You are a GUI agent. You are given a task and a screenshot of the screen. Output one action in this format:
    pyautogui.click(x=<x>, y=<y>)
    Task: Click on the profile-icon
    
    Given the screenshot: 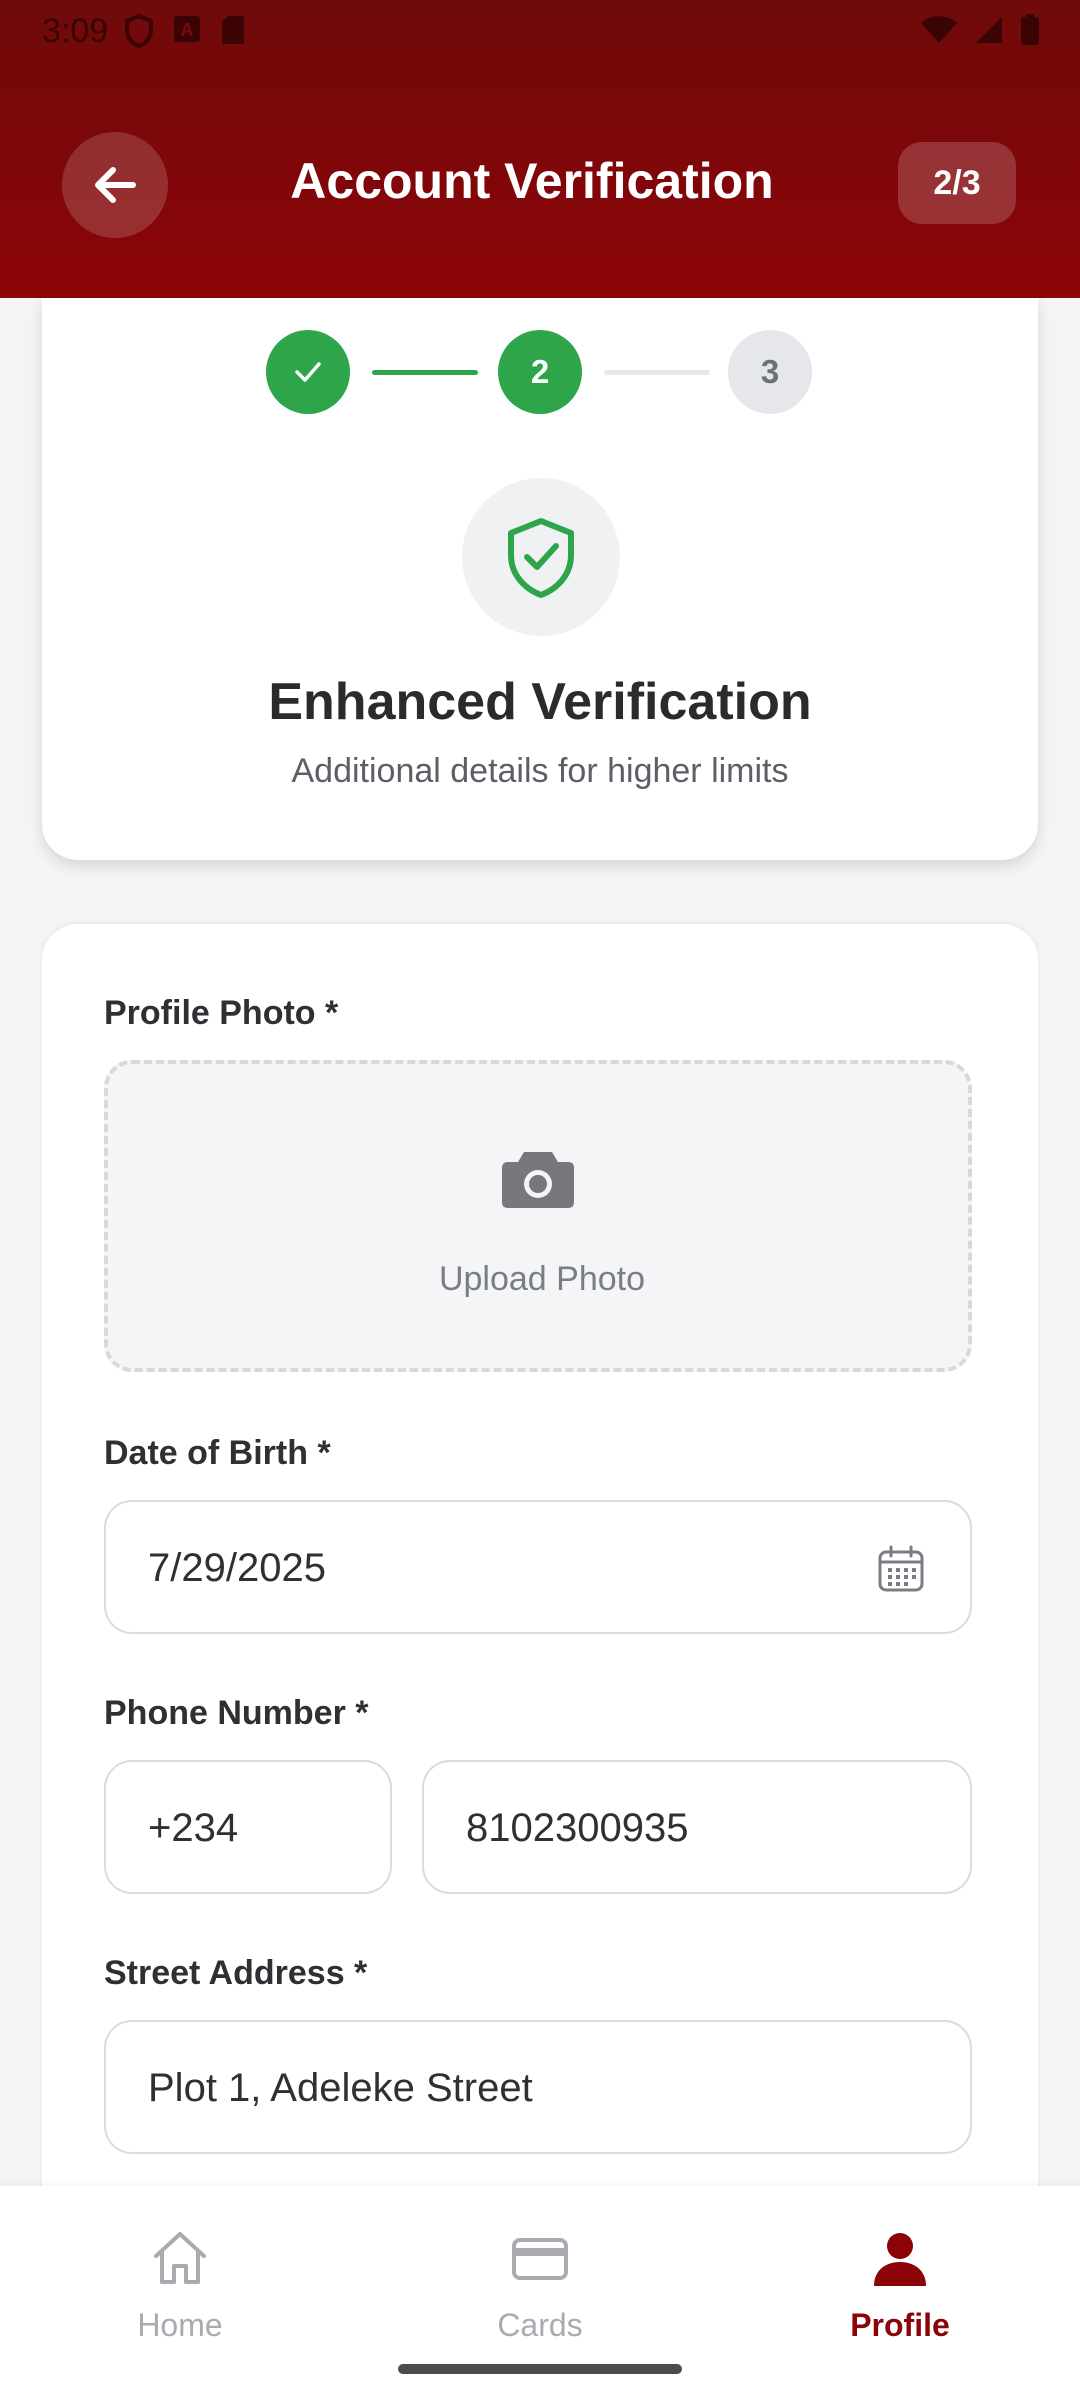 What is the action you would take?
    pyautogui.click(x=900, y=2259)
    